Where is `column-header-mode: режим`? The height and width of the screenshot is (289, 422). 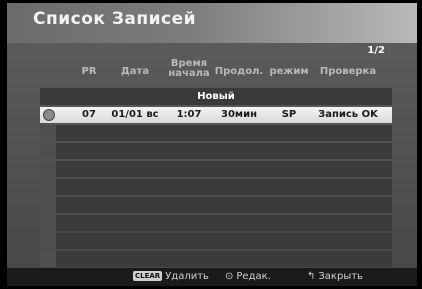
column-header-mode: режим is located at coordinates (289, 71).